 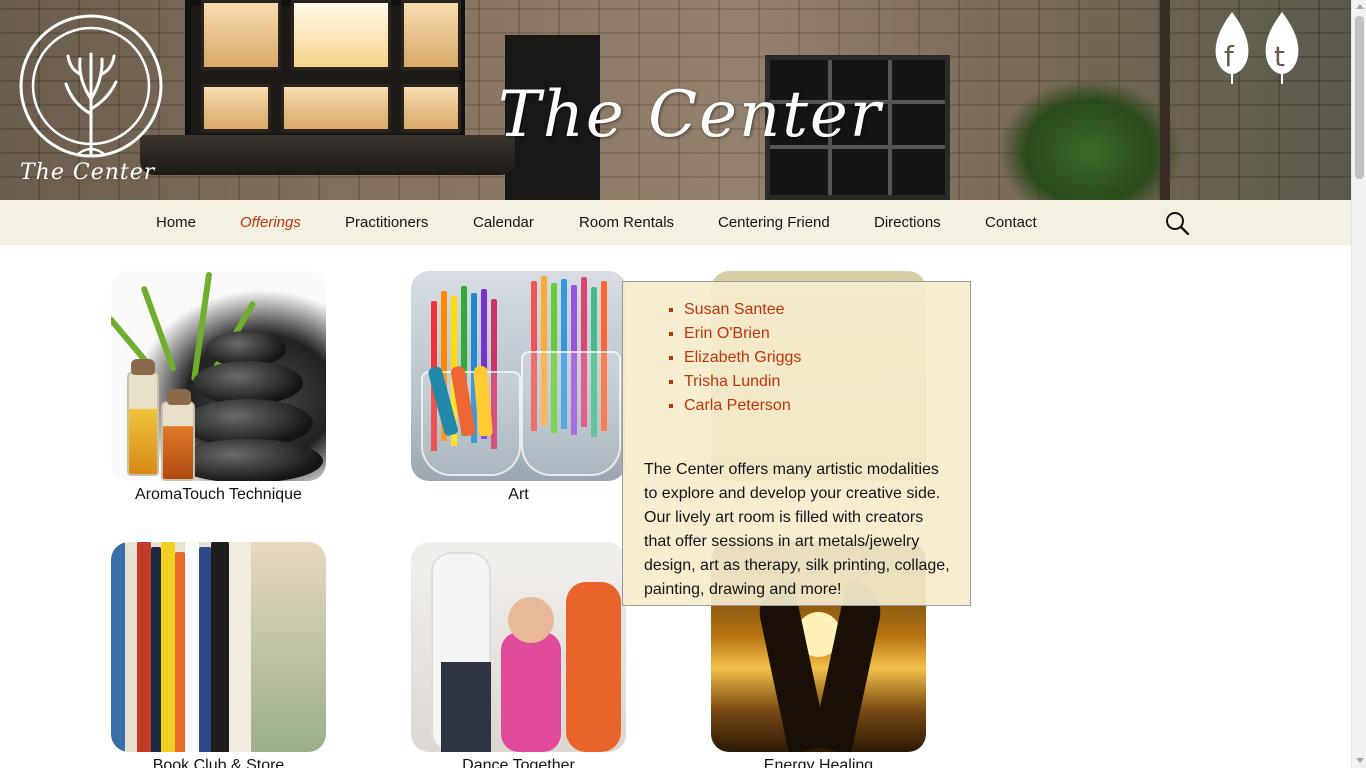 I want to click on offering-book-club: Book Club & Store, so click(x=218, y=655).